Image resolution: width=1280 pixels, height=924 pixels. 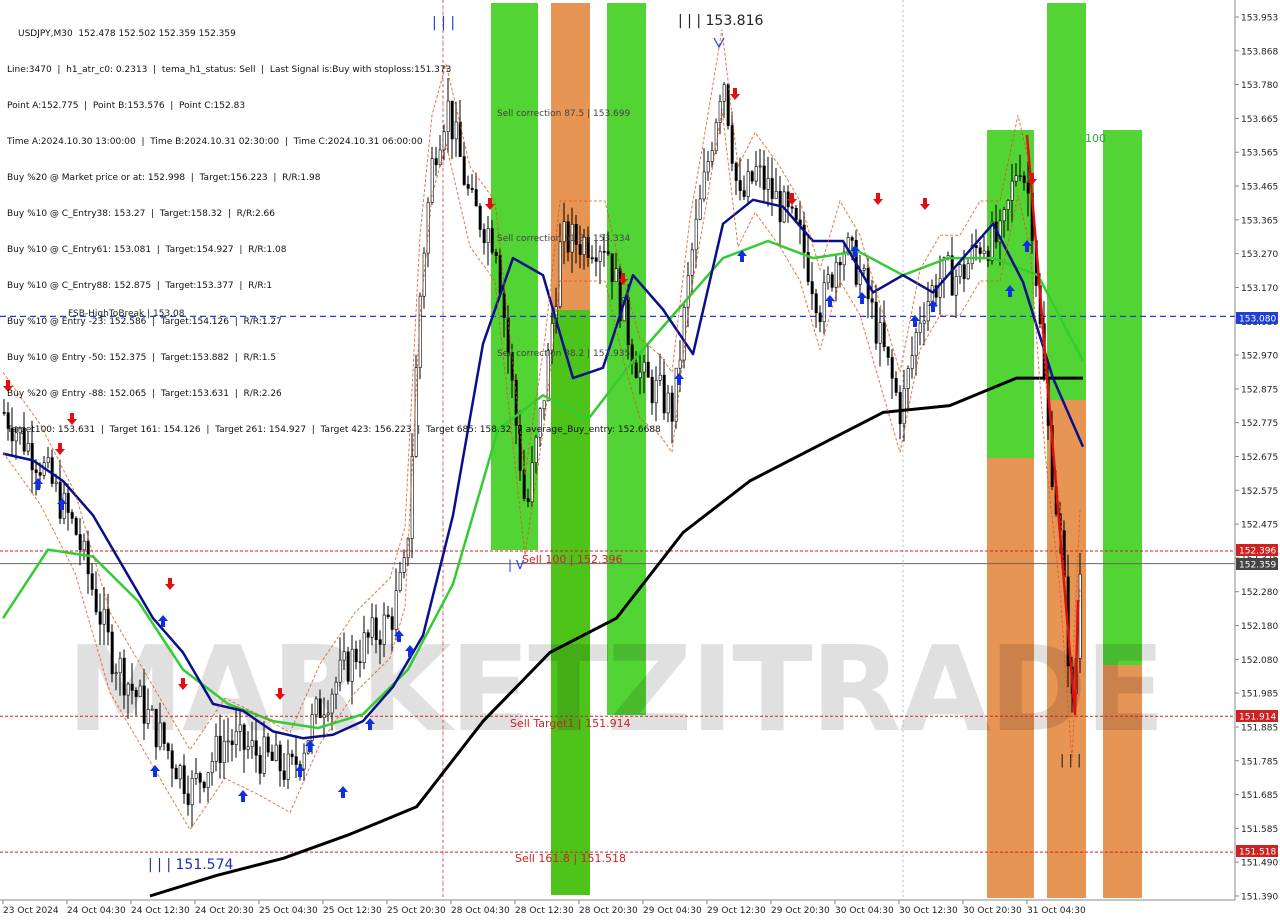 What do you see at coordinates (1259, 526) in the screenshot?
I see `y-tick-label: 152.475` at bounding box center [1259, 526].